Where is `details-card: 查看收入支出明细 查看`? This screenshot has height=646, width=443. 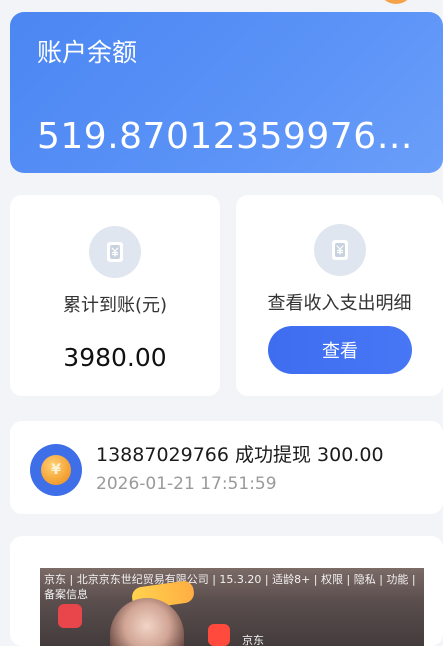 details-card: 查看收入支出明细 查看 is located at coordinates (339, 295).